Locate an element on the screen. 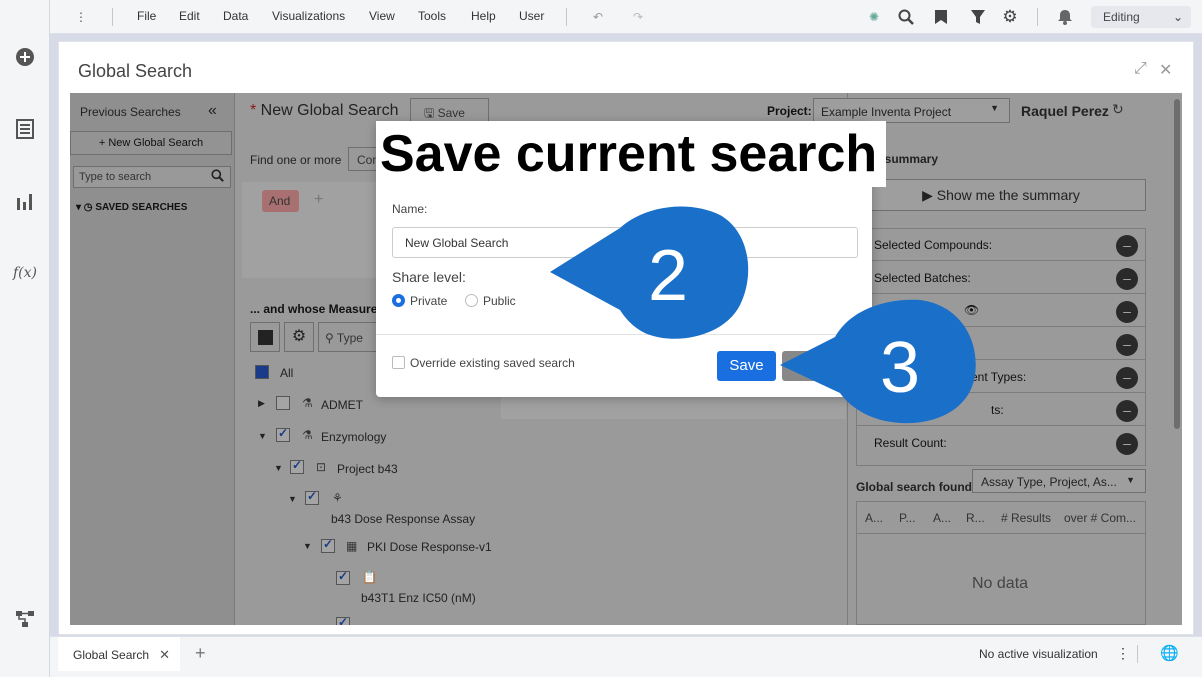 Image resolution: width=1202 pixels, height=677 pixels. expand-icon: ⤢ is located at coordinates (1140, 69).